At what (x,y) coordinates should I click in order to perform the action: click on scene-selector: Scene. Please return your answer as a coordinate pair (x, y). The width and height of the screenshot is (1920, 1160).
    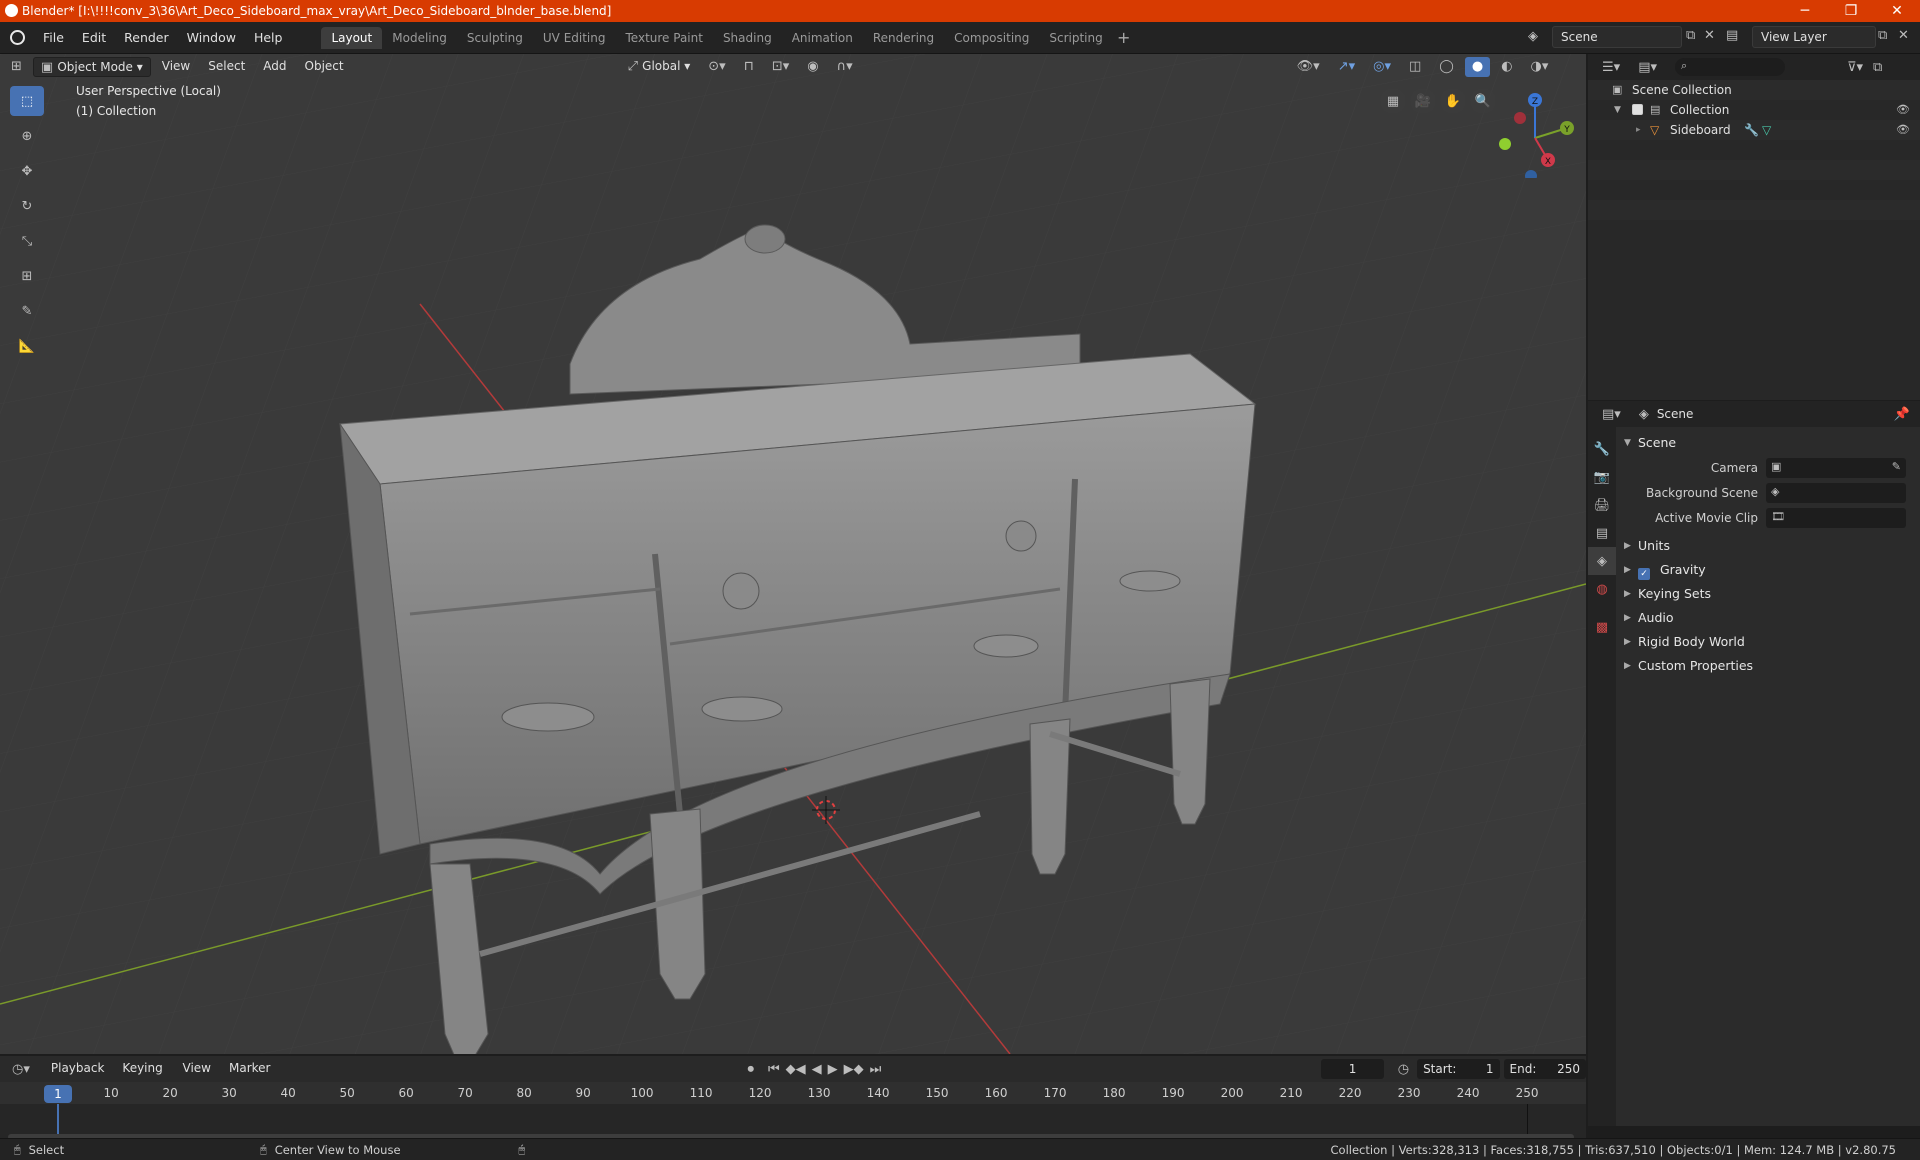
    Looking at the image, I should click on (1617, 37).